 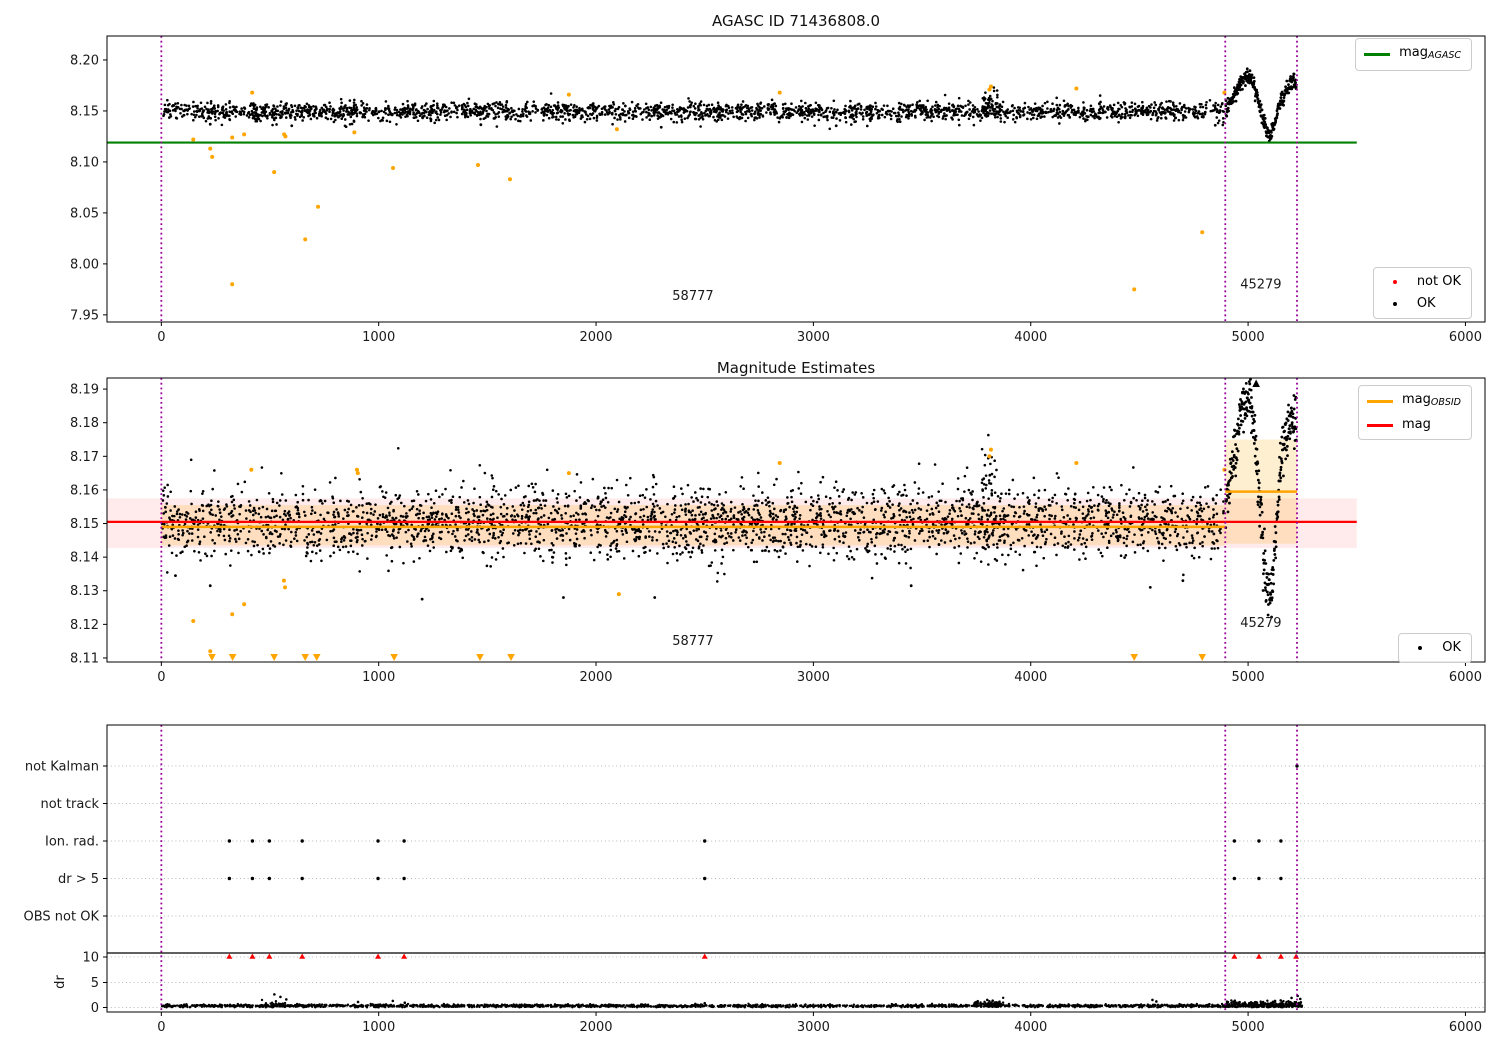 What do you see at coordinates (84, 390) in the screenshot?
I see `y-tick-label: 8.19` at bounding box center [84, 390].